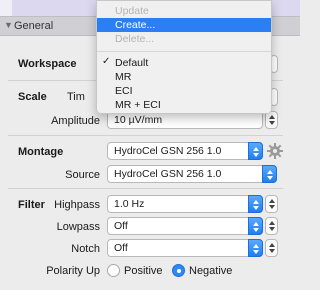 The image size is (320, 290). What do you see at coordinates (185, 248) in the screenshot?
I see `notch-select: Off` at bounding box center [185, 248].